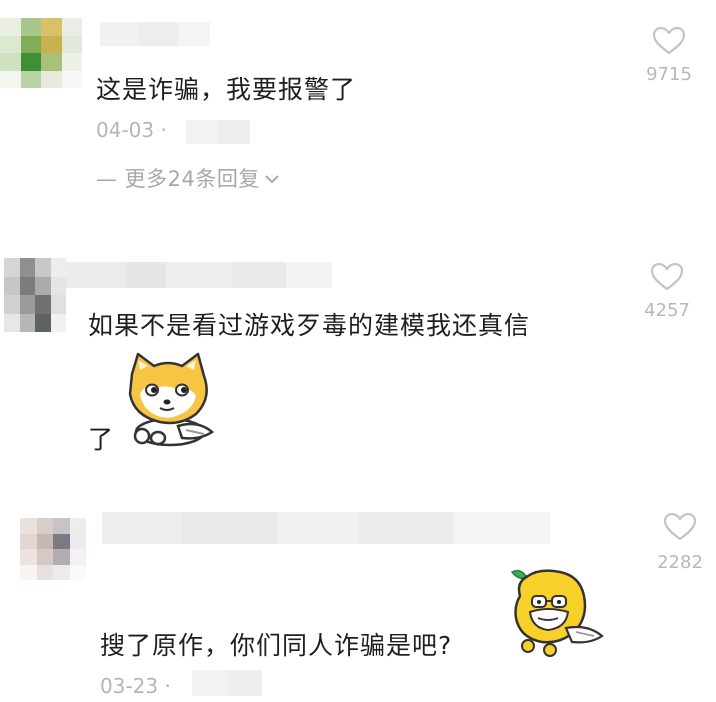  Describe the element at coordinates (667, 310) in the screenshot. I see `like-count: 4257` at that location.